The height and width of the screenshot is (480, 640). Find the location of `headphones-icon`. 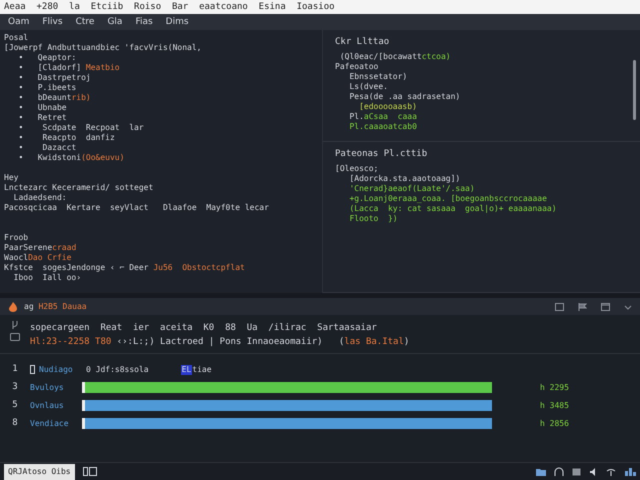

headphones-icon is located at coordinates (559, 471).